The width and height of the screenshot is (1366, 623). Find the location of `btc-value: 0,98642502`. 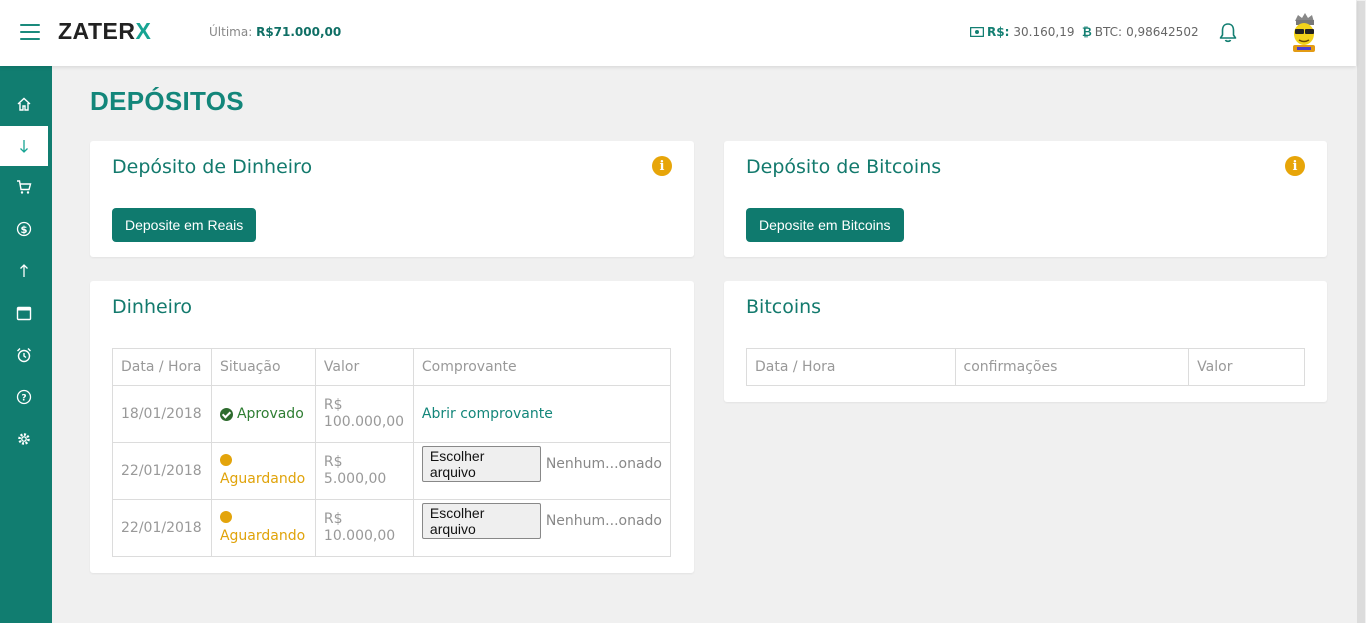

btc-value: 0,98642502 is located at coordinates (1162, 32).